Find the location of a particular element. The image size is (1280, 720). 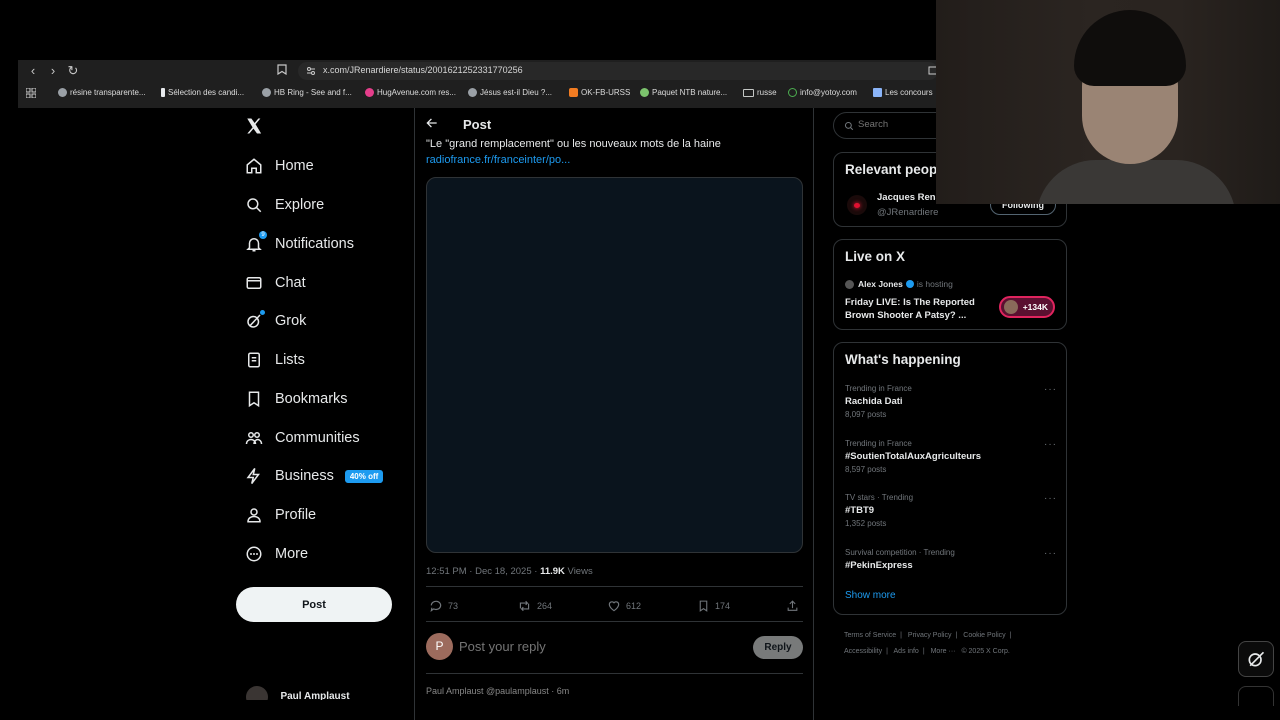

grok-icon is located at coordinates (254, 320).